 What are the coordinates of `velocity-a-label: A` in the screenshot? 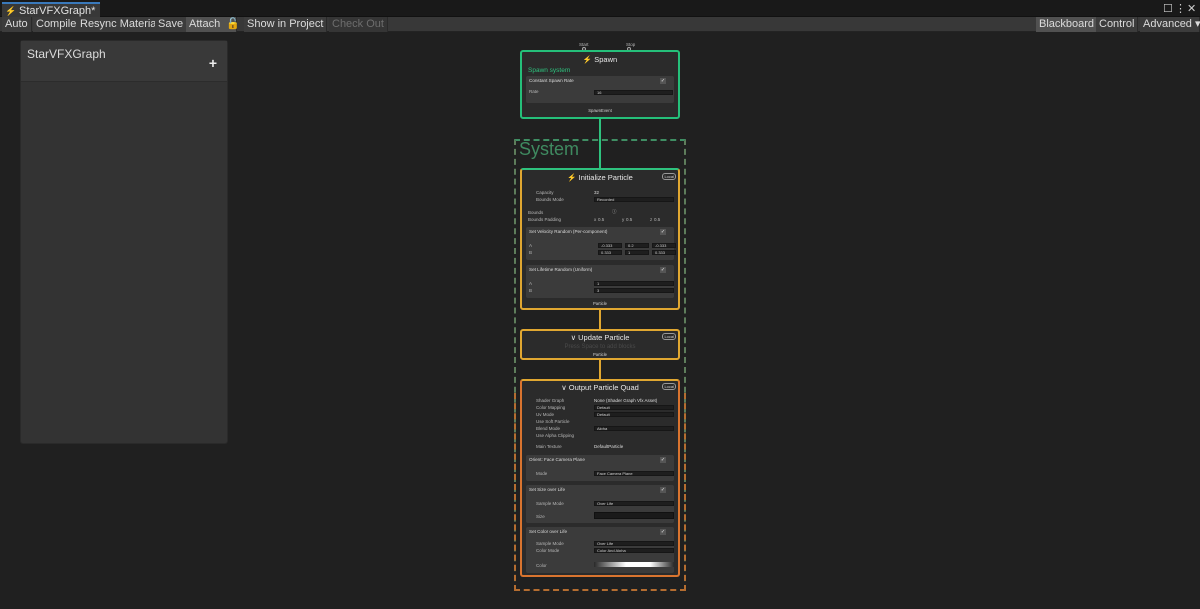 It's located at (530, 245).